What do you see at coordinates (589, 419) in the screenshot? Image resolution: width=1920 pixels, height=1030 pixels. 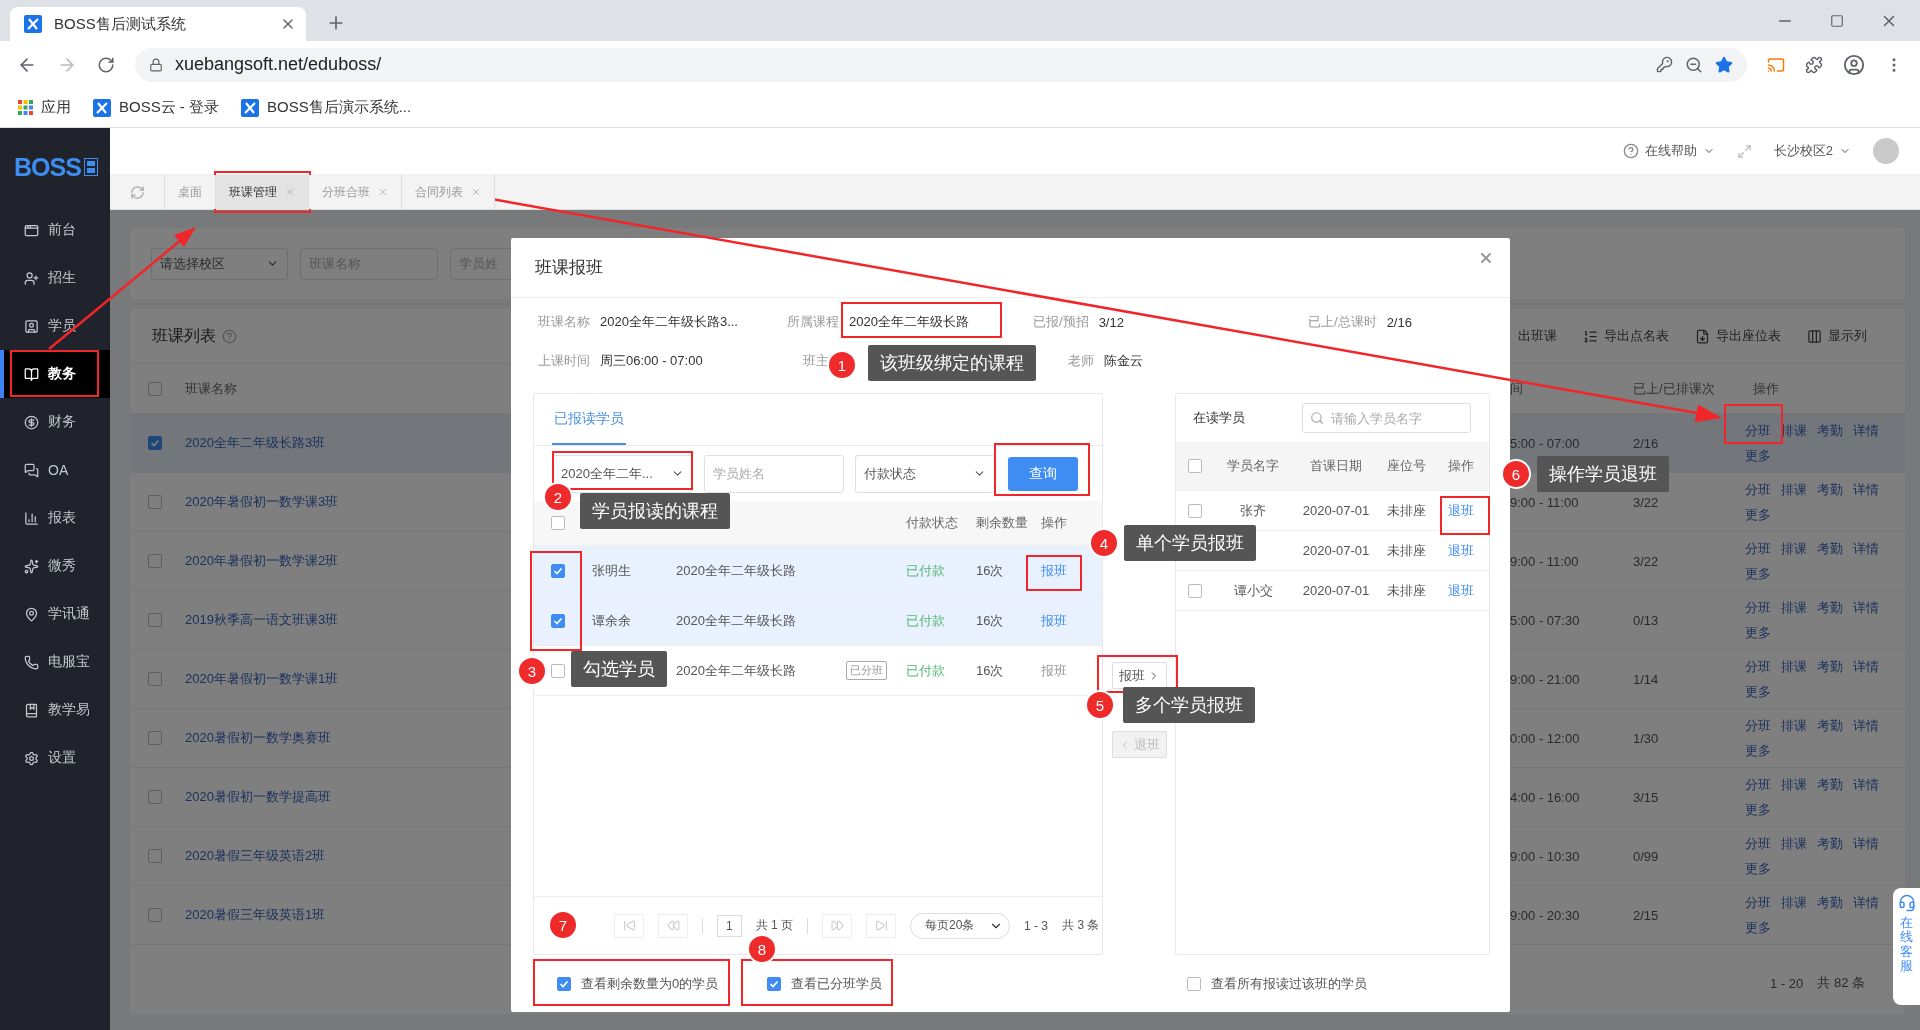 I see `panel-tab: 已报读学员` at bounding box center [589, 419].